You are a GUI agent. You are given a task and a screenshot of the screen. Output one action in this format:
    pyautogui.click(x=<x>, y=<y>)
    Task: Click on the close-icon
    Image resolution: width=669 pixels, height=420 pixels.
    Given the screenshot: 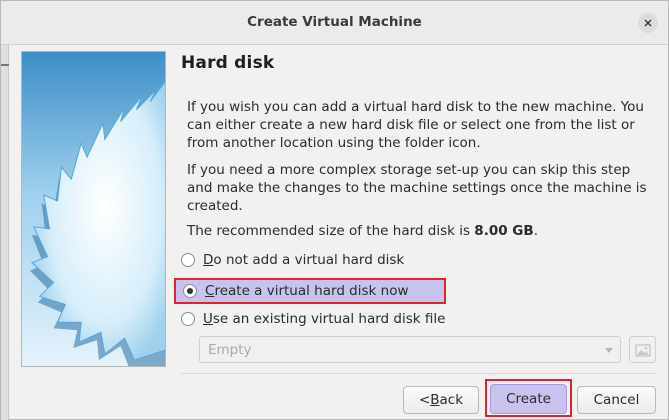 What is the action you would take?
    pyautogui.click(x=648, y=23)
    